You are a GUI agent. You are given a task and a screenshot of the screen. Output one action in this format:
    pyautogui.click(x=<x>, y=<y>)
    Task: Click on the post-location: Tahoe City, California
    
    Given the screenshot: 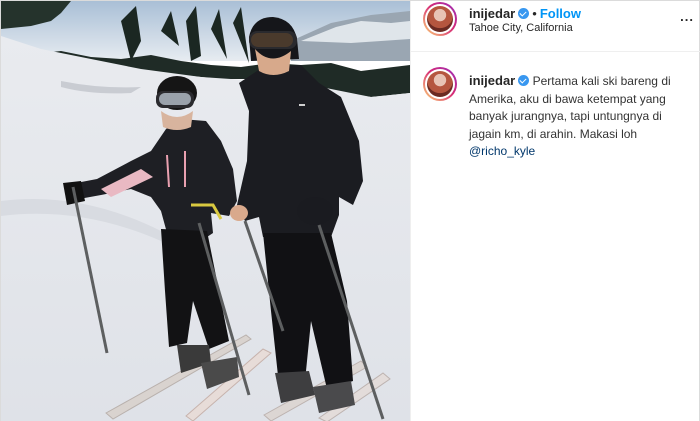 What is the action you would take?
    pyautogui.click(x=521, y=28)
    